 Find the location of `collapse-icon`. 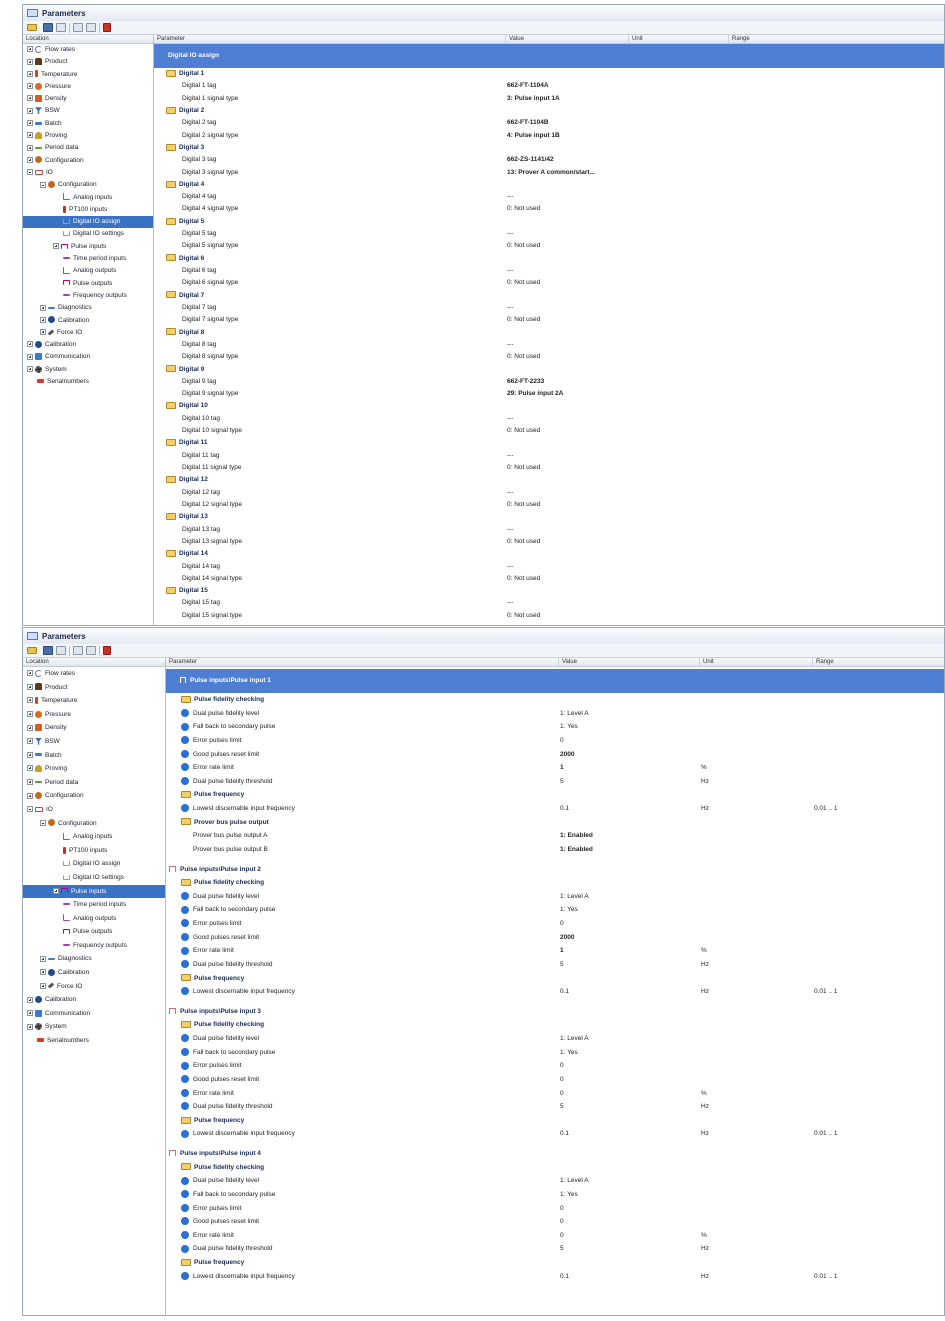

collapse-icon is located at coordinates (43, 822).